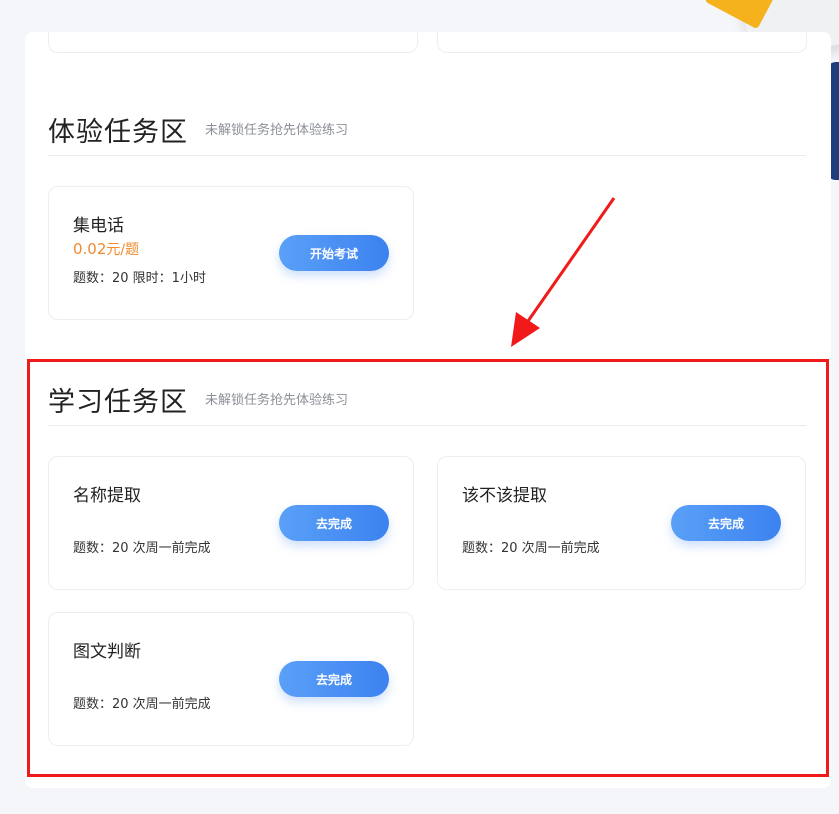 Image resolution: width=839 pixels, height=814 pixels. What do you see at coordinates (107, 652) in the screenshot?
I see `task-name: 图文判断` at bounding box center [107, 652].